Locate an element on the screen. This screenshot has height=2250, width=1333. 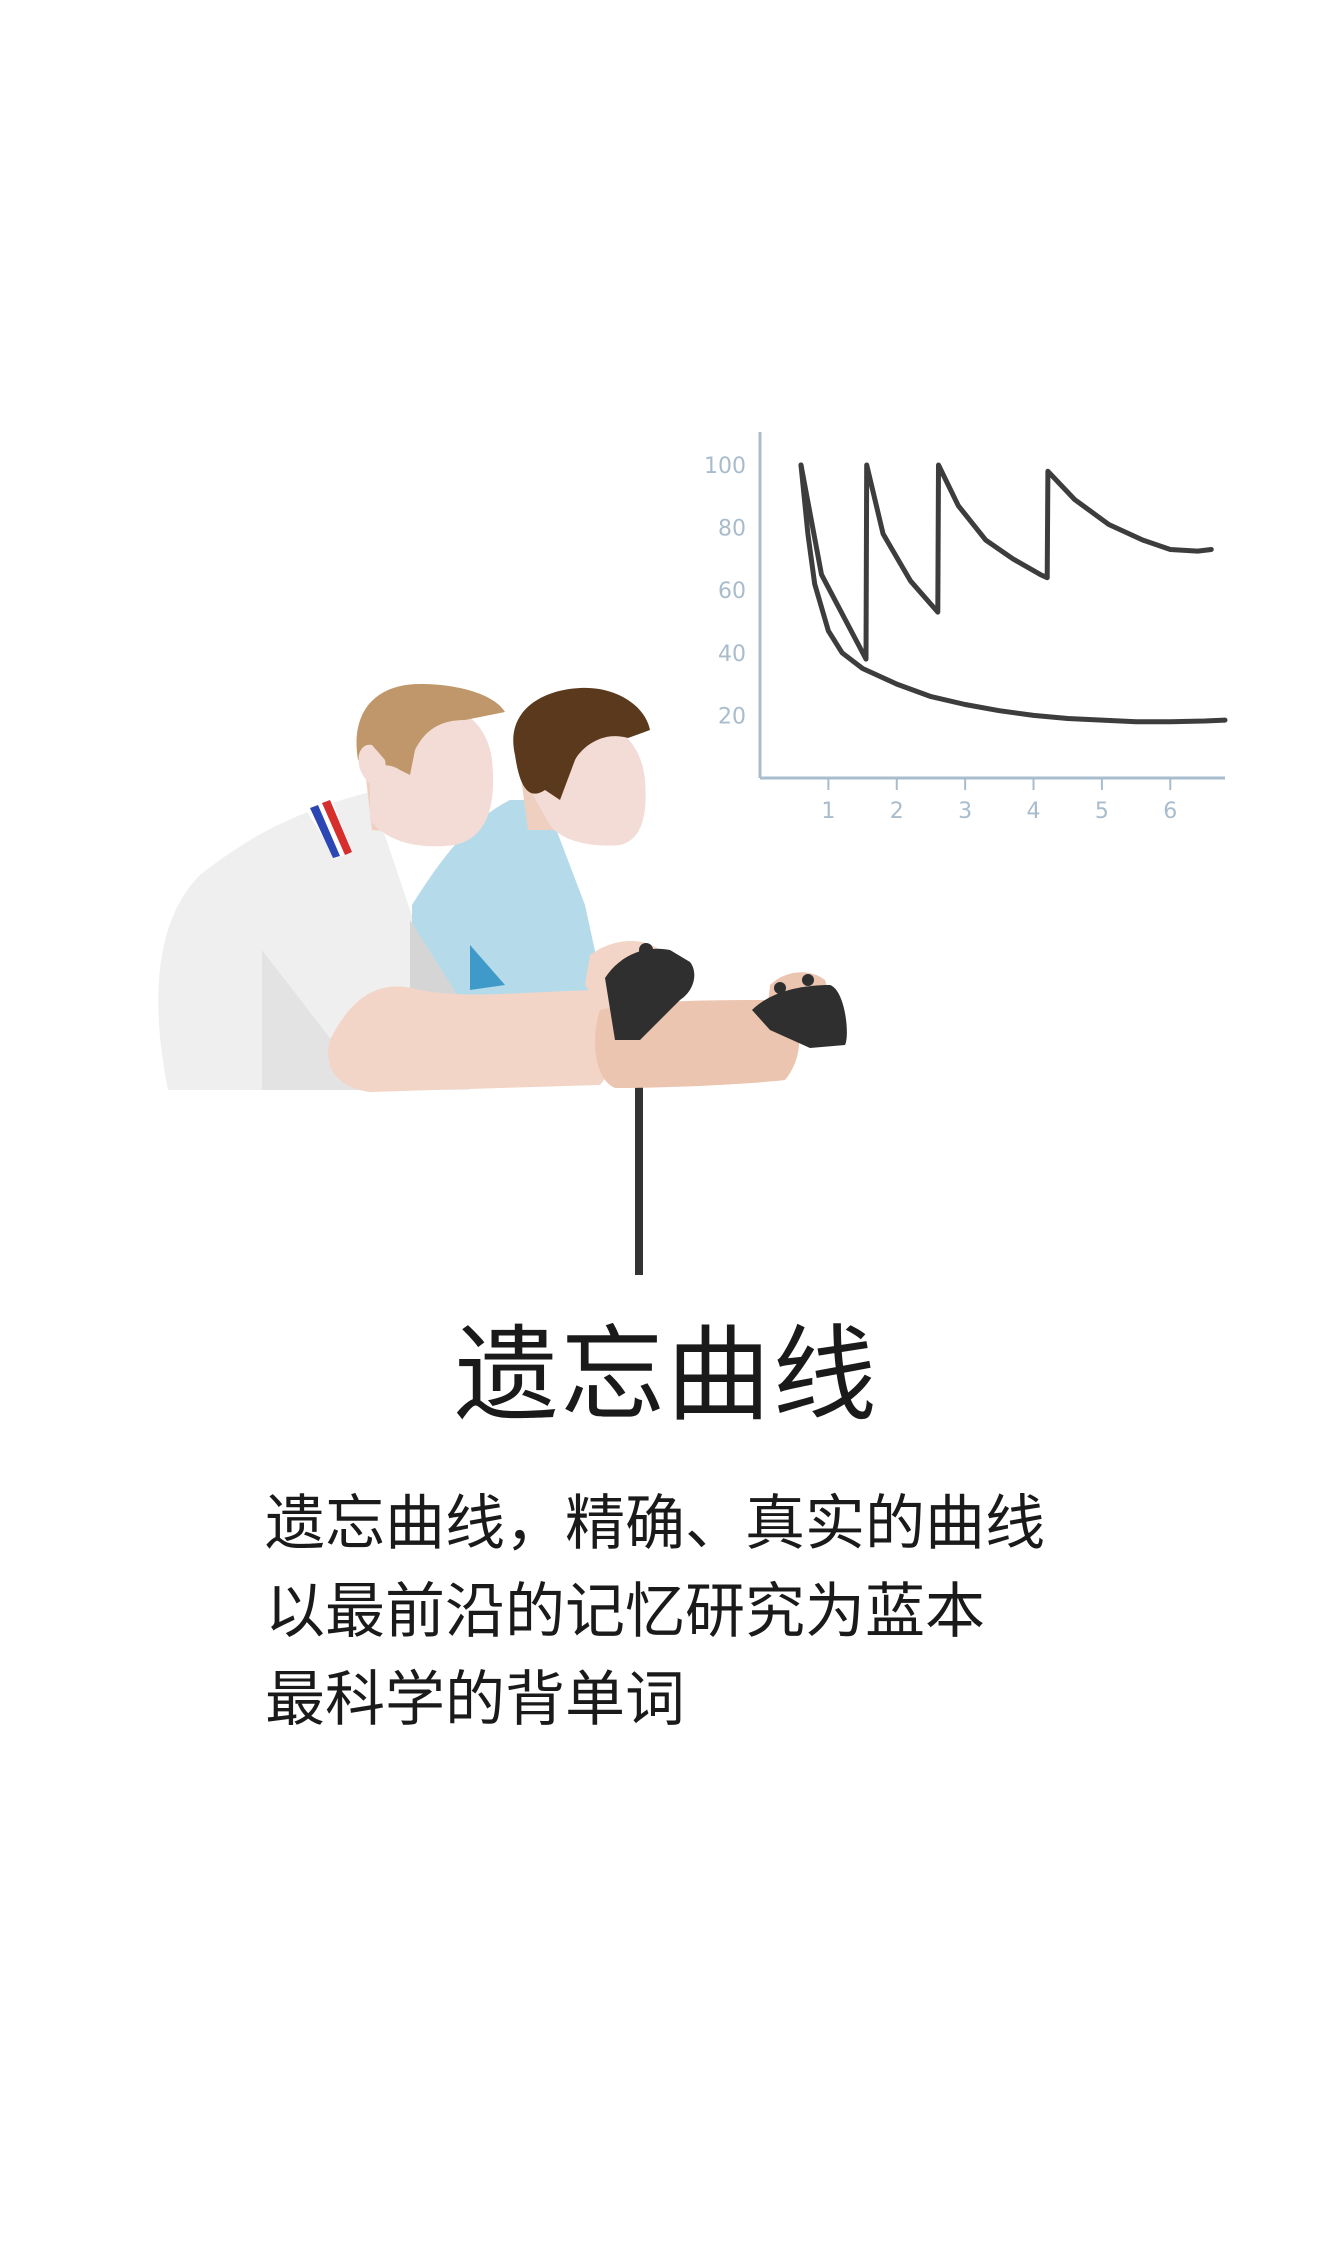
y-tick-label: 60 is located at coordinates (732, 591).